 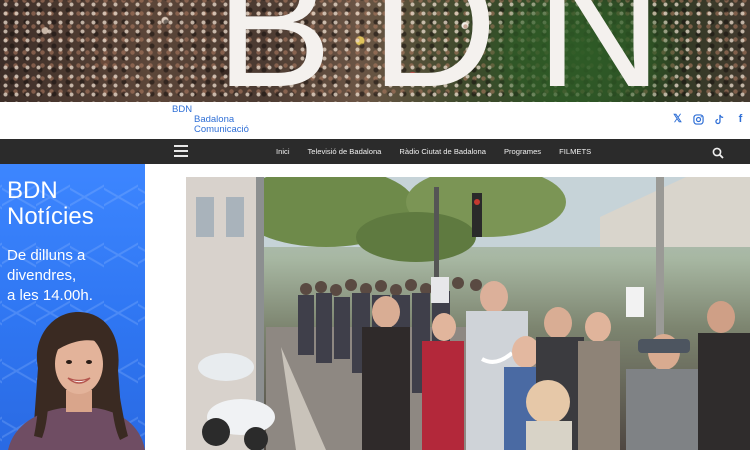 What do you see at coordinates (283, 151) in the screenshot?
I see `nav-item-inici: Inici` at bounding box center [283, 151].